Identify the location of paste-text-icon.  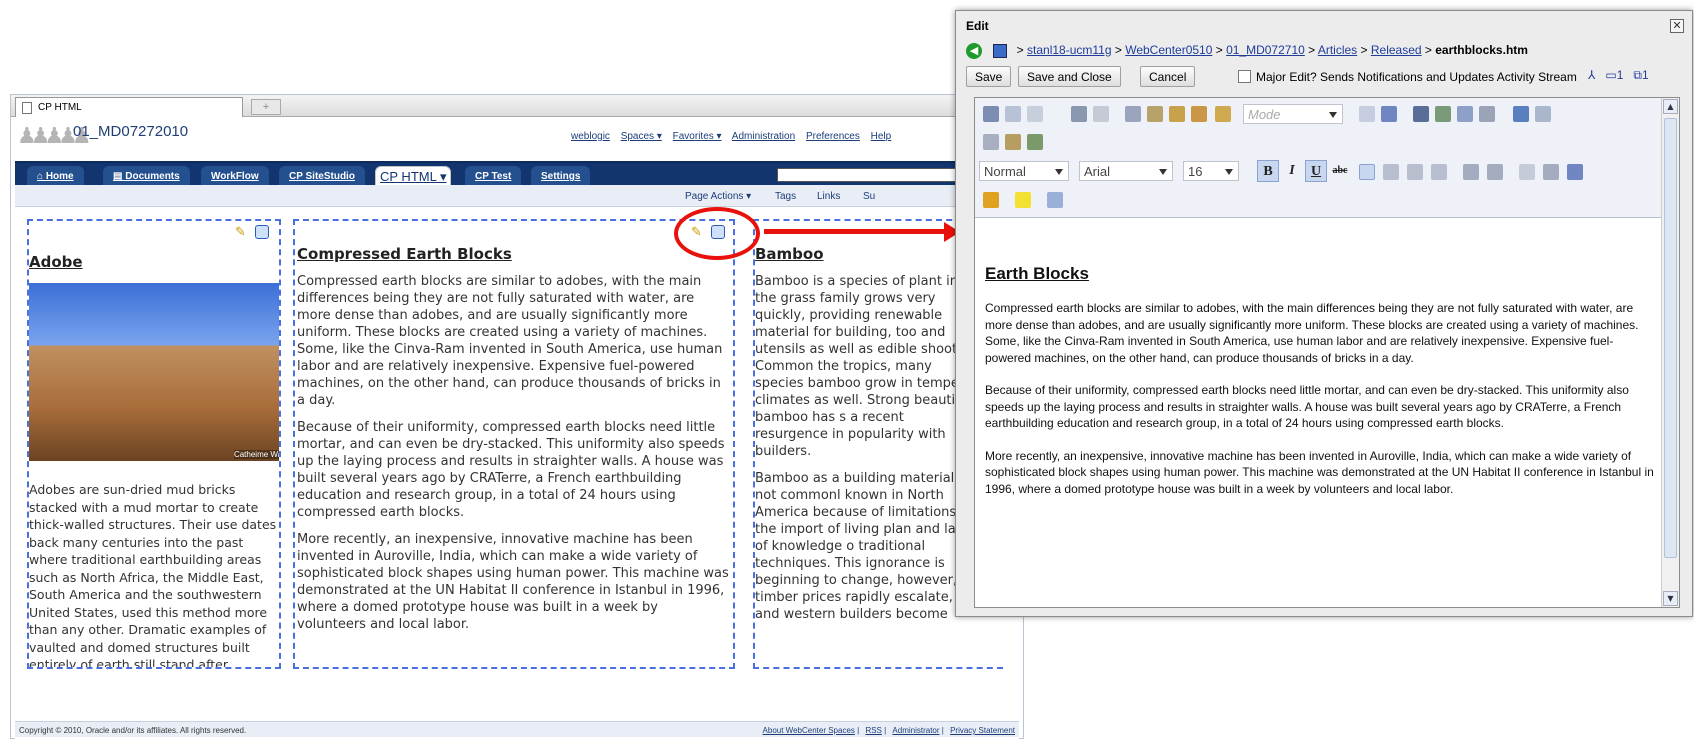
(1199, 114).